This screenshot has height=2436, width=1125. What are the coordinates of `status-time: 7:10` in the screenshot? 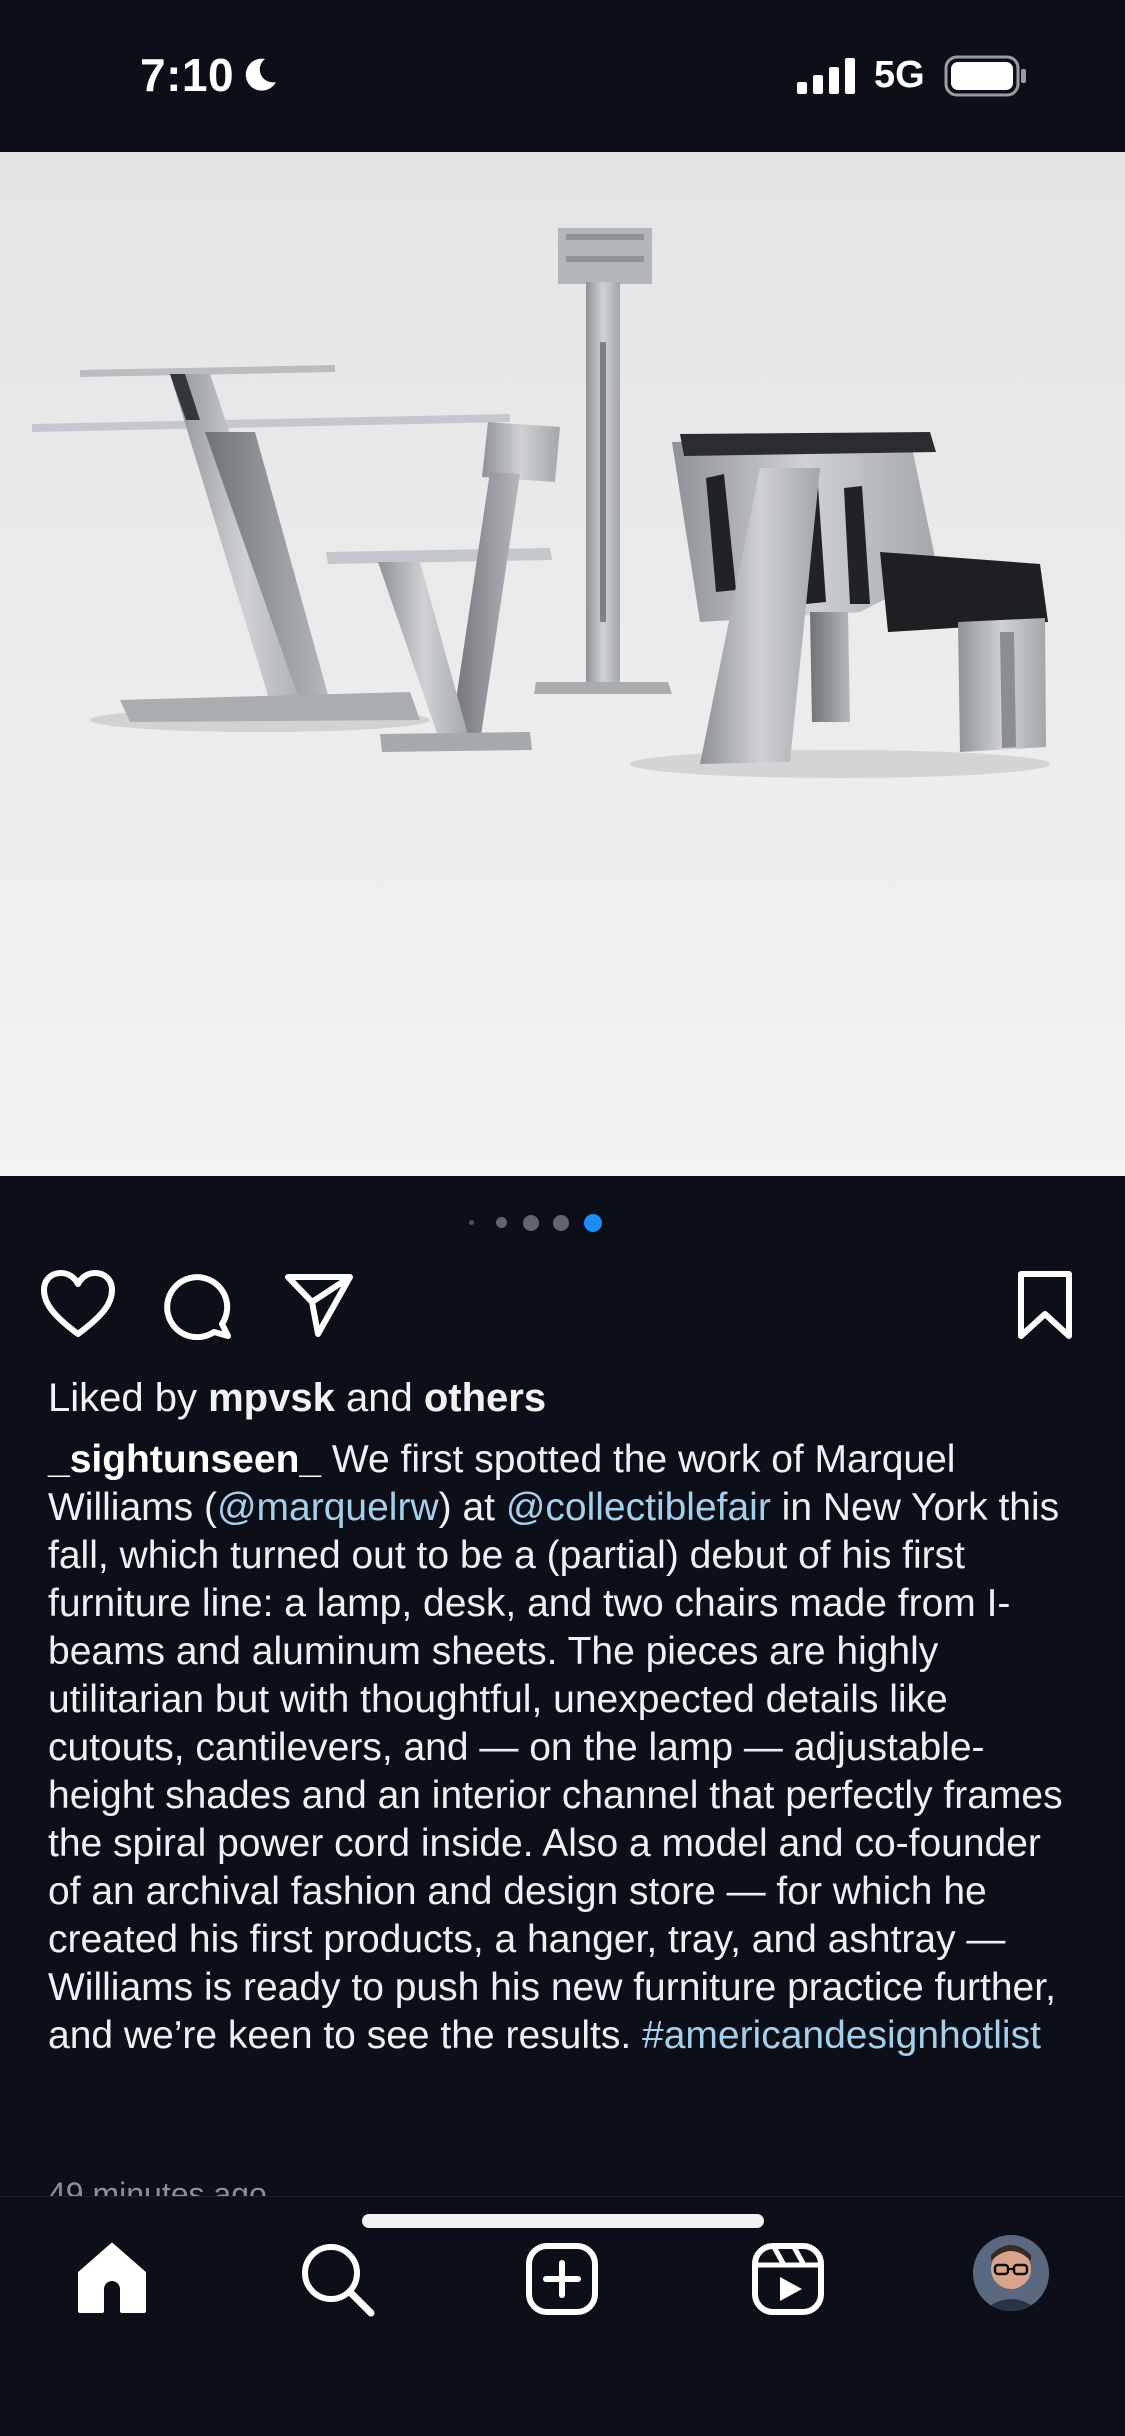 It's located at (187, 75).